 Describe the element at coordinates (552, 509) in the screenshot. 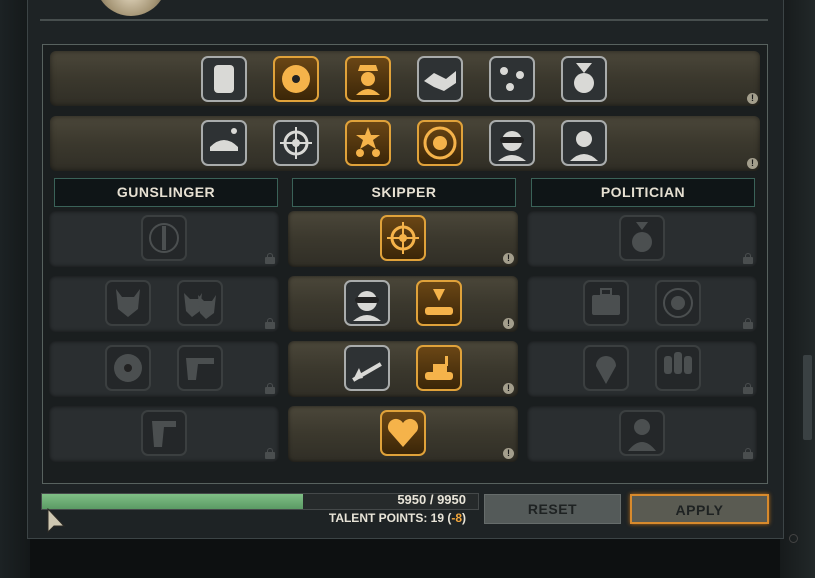

I see `reset-button: RESET` at that location.